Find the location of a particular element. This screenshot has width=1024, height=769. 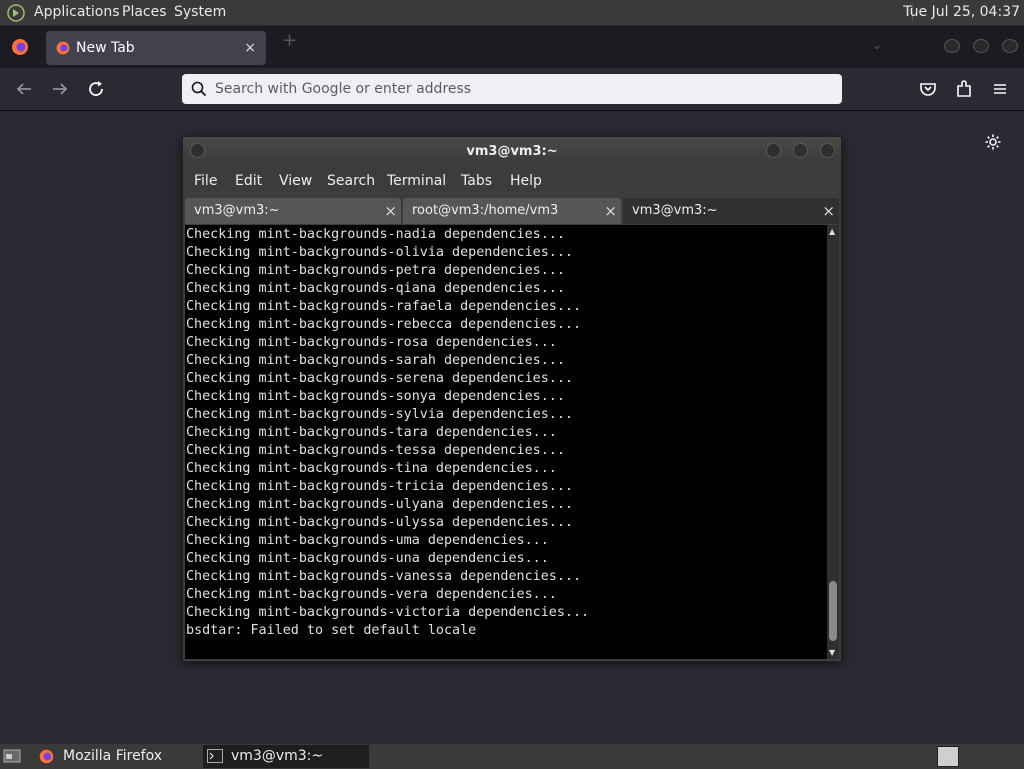

show-desktop-icon is located at coordinates (12, 756).